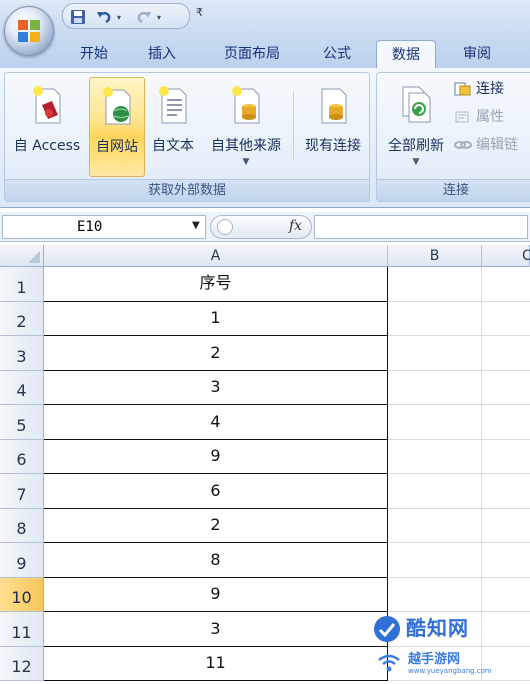 The image size is (530, 684). I want to click on from-other-sources-button: 自其他来源 ▼, so click(246, 127).